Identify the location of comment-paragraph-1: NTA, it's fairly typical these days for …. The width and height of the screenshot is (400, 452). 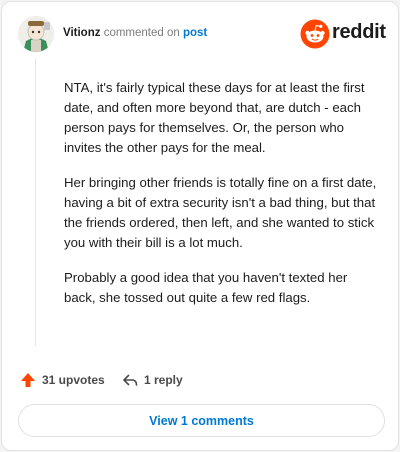
(214, 117).